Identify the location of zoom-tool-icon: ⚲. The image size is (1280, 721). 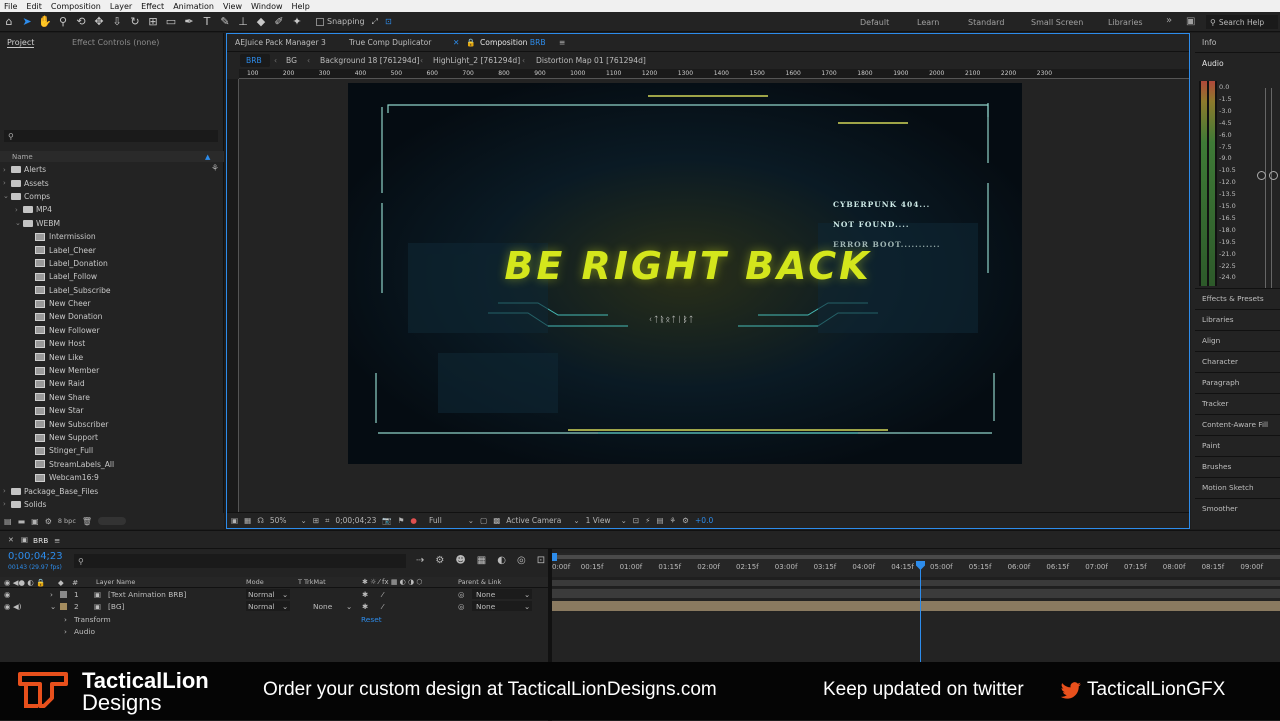
(63, 22).